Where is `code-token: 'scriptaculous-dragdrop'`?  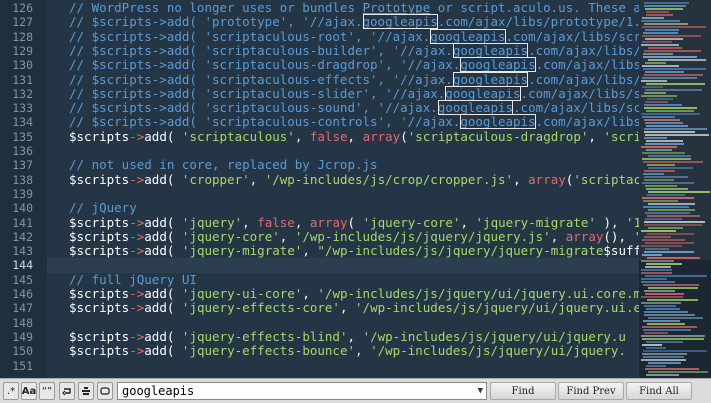 code-token: 'scriptaculous-dragdrop' is located at coordinates (498, 136).